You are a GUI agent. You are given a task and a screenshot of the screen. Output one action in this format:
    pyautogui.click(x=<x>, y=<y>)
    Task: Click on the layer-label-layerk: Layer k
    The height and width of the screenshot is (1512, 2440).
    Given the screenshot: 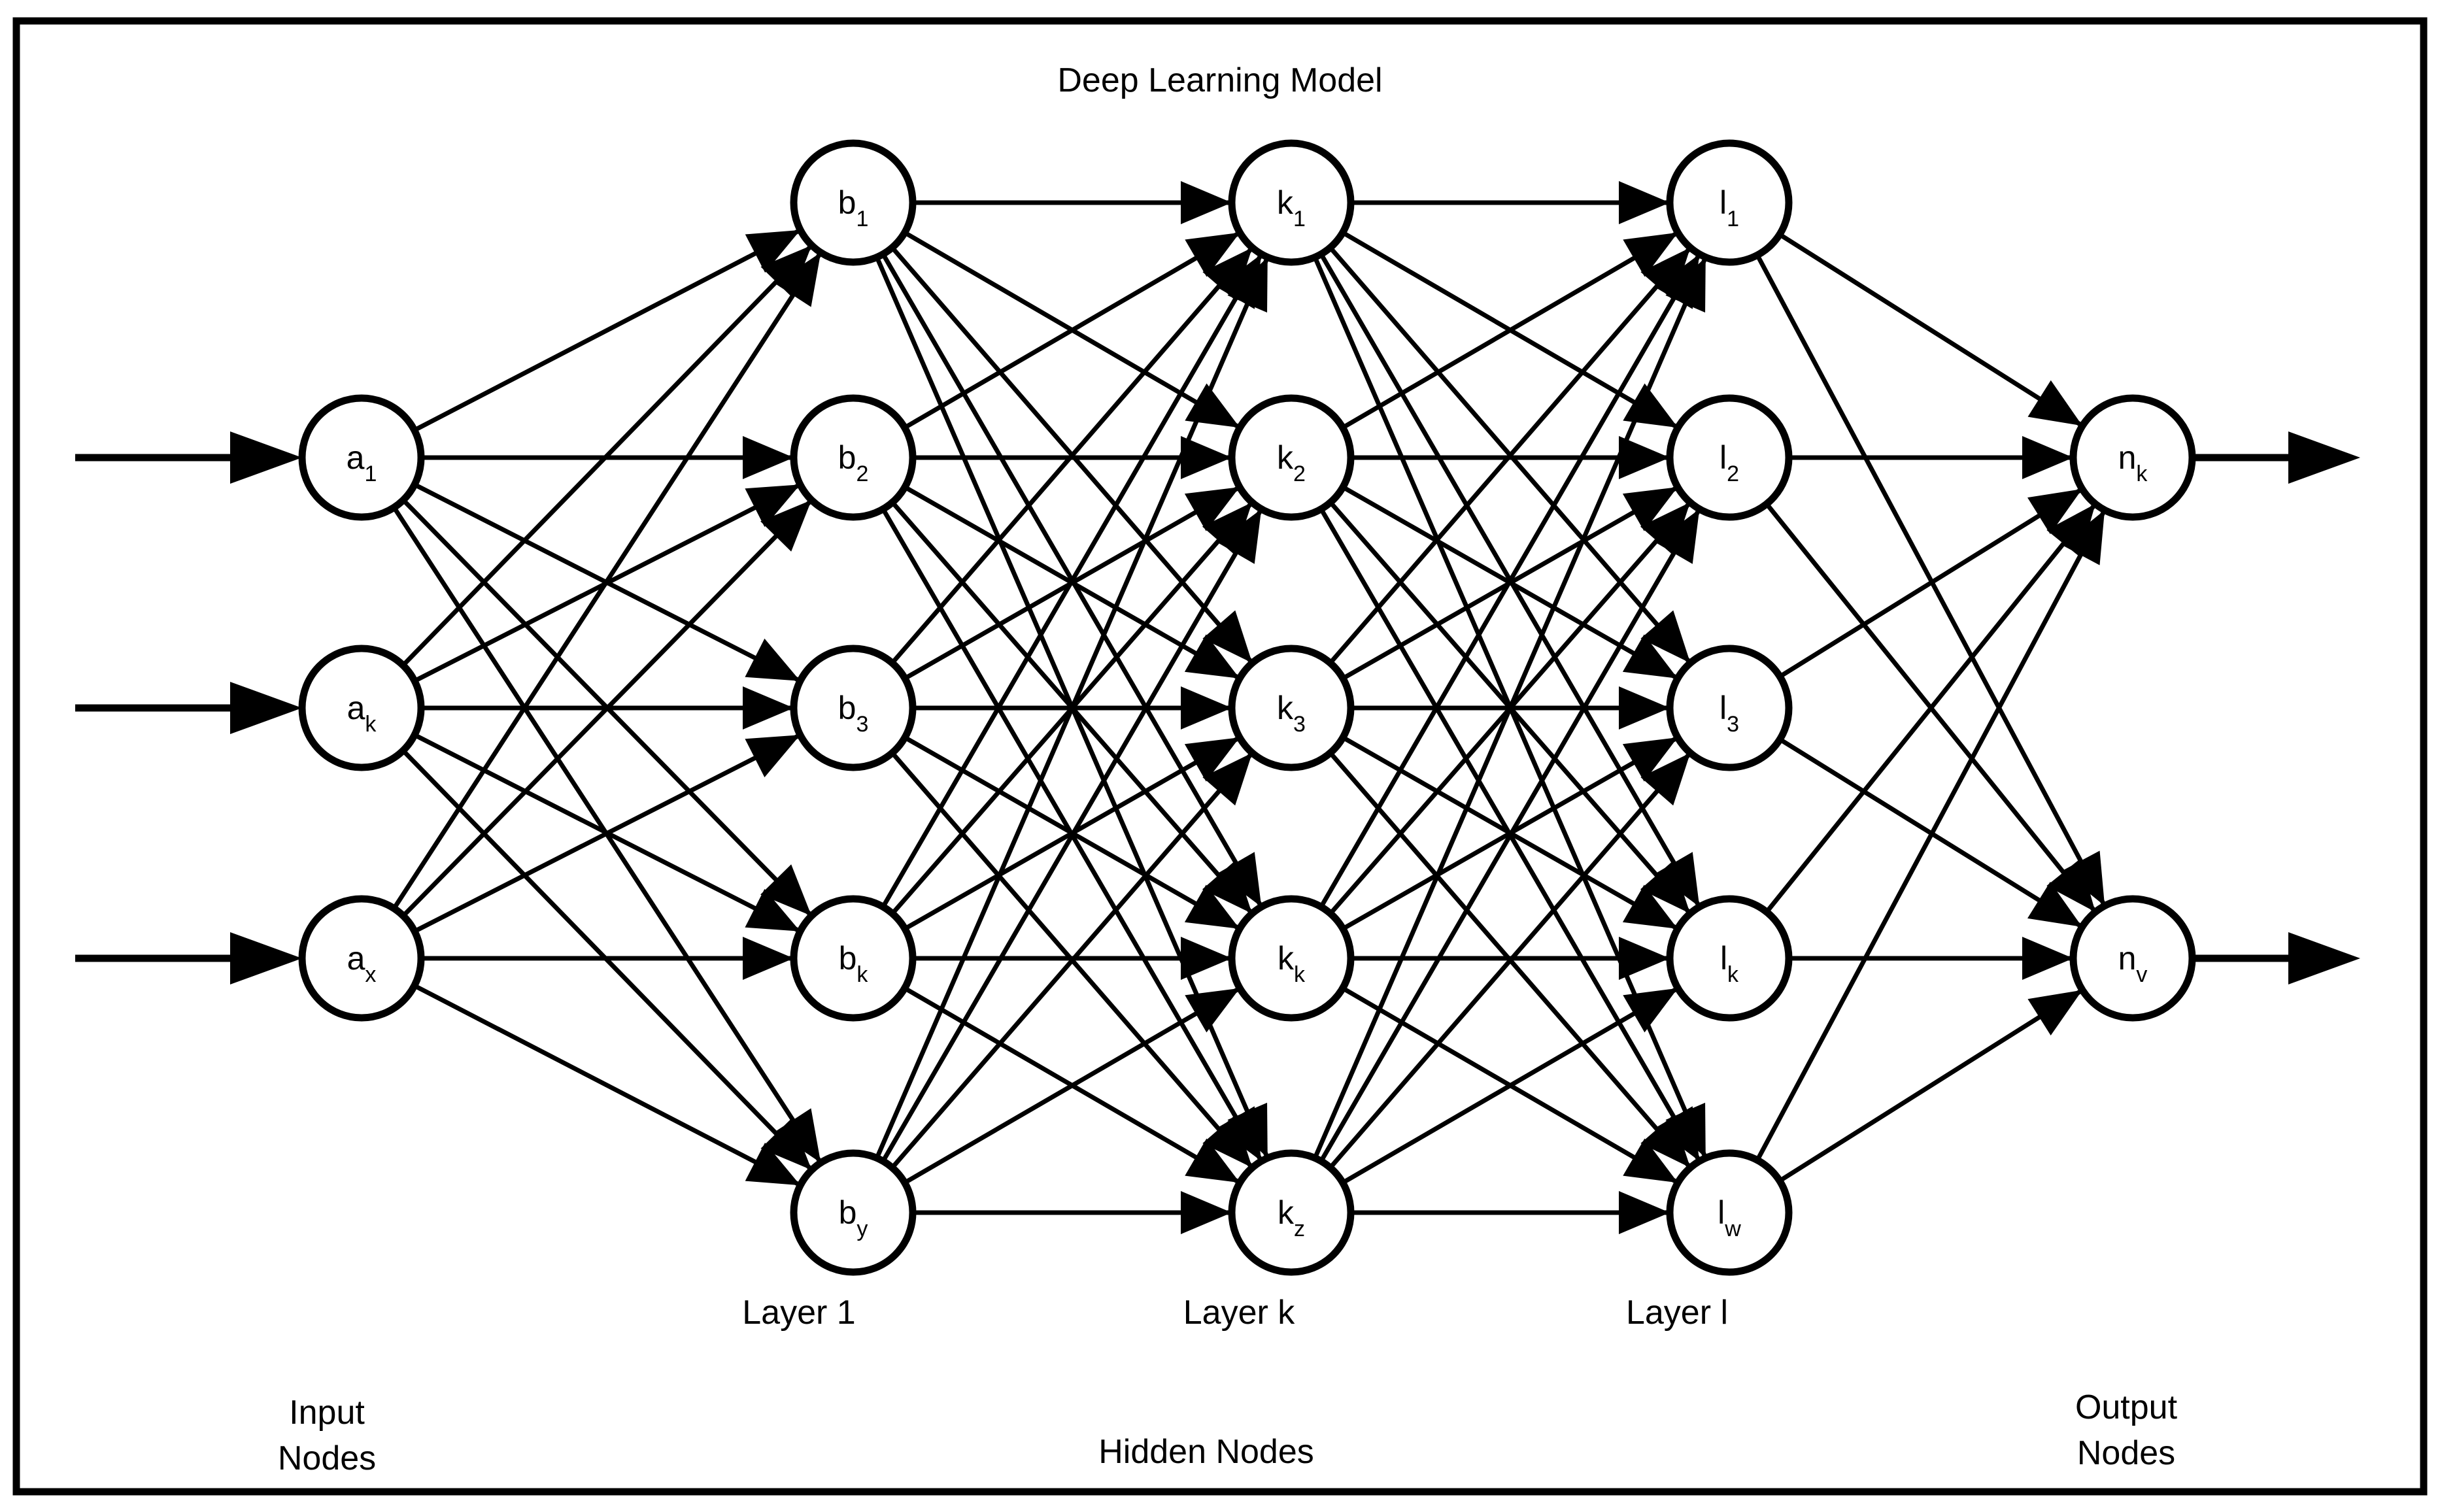 What is the action you would take?
    pyautogui.click(x=1239, y=1313)
    